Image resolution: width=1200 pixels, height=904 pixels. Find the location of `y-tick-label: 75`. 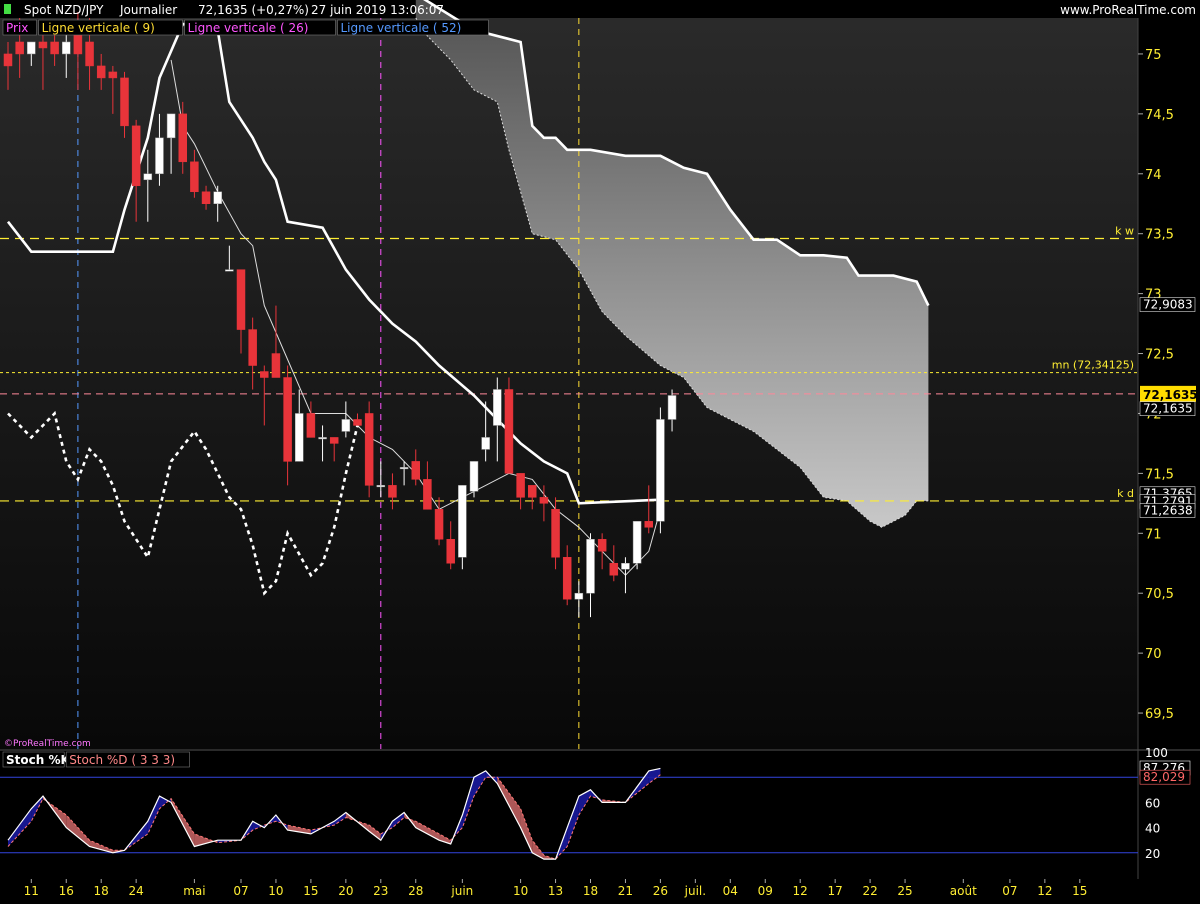

y-tick-label: 75 is located at coordinates (1153, 55).